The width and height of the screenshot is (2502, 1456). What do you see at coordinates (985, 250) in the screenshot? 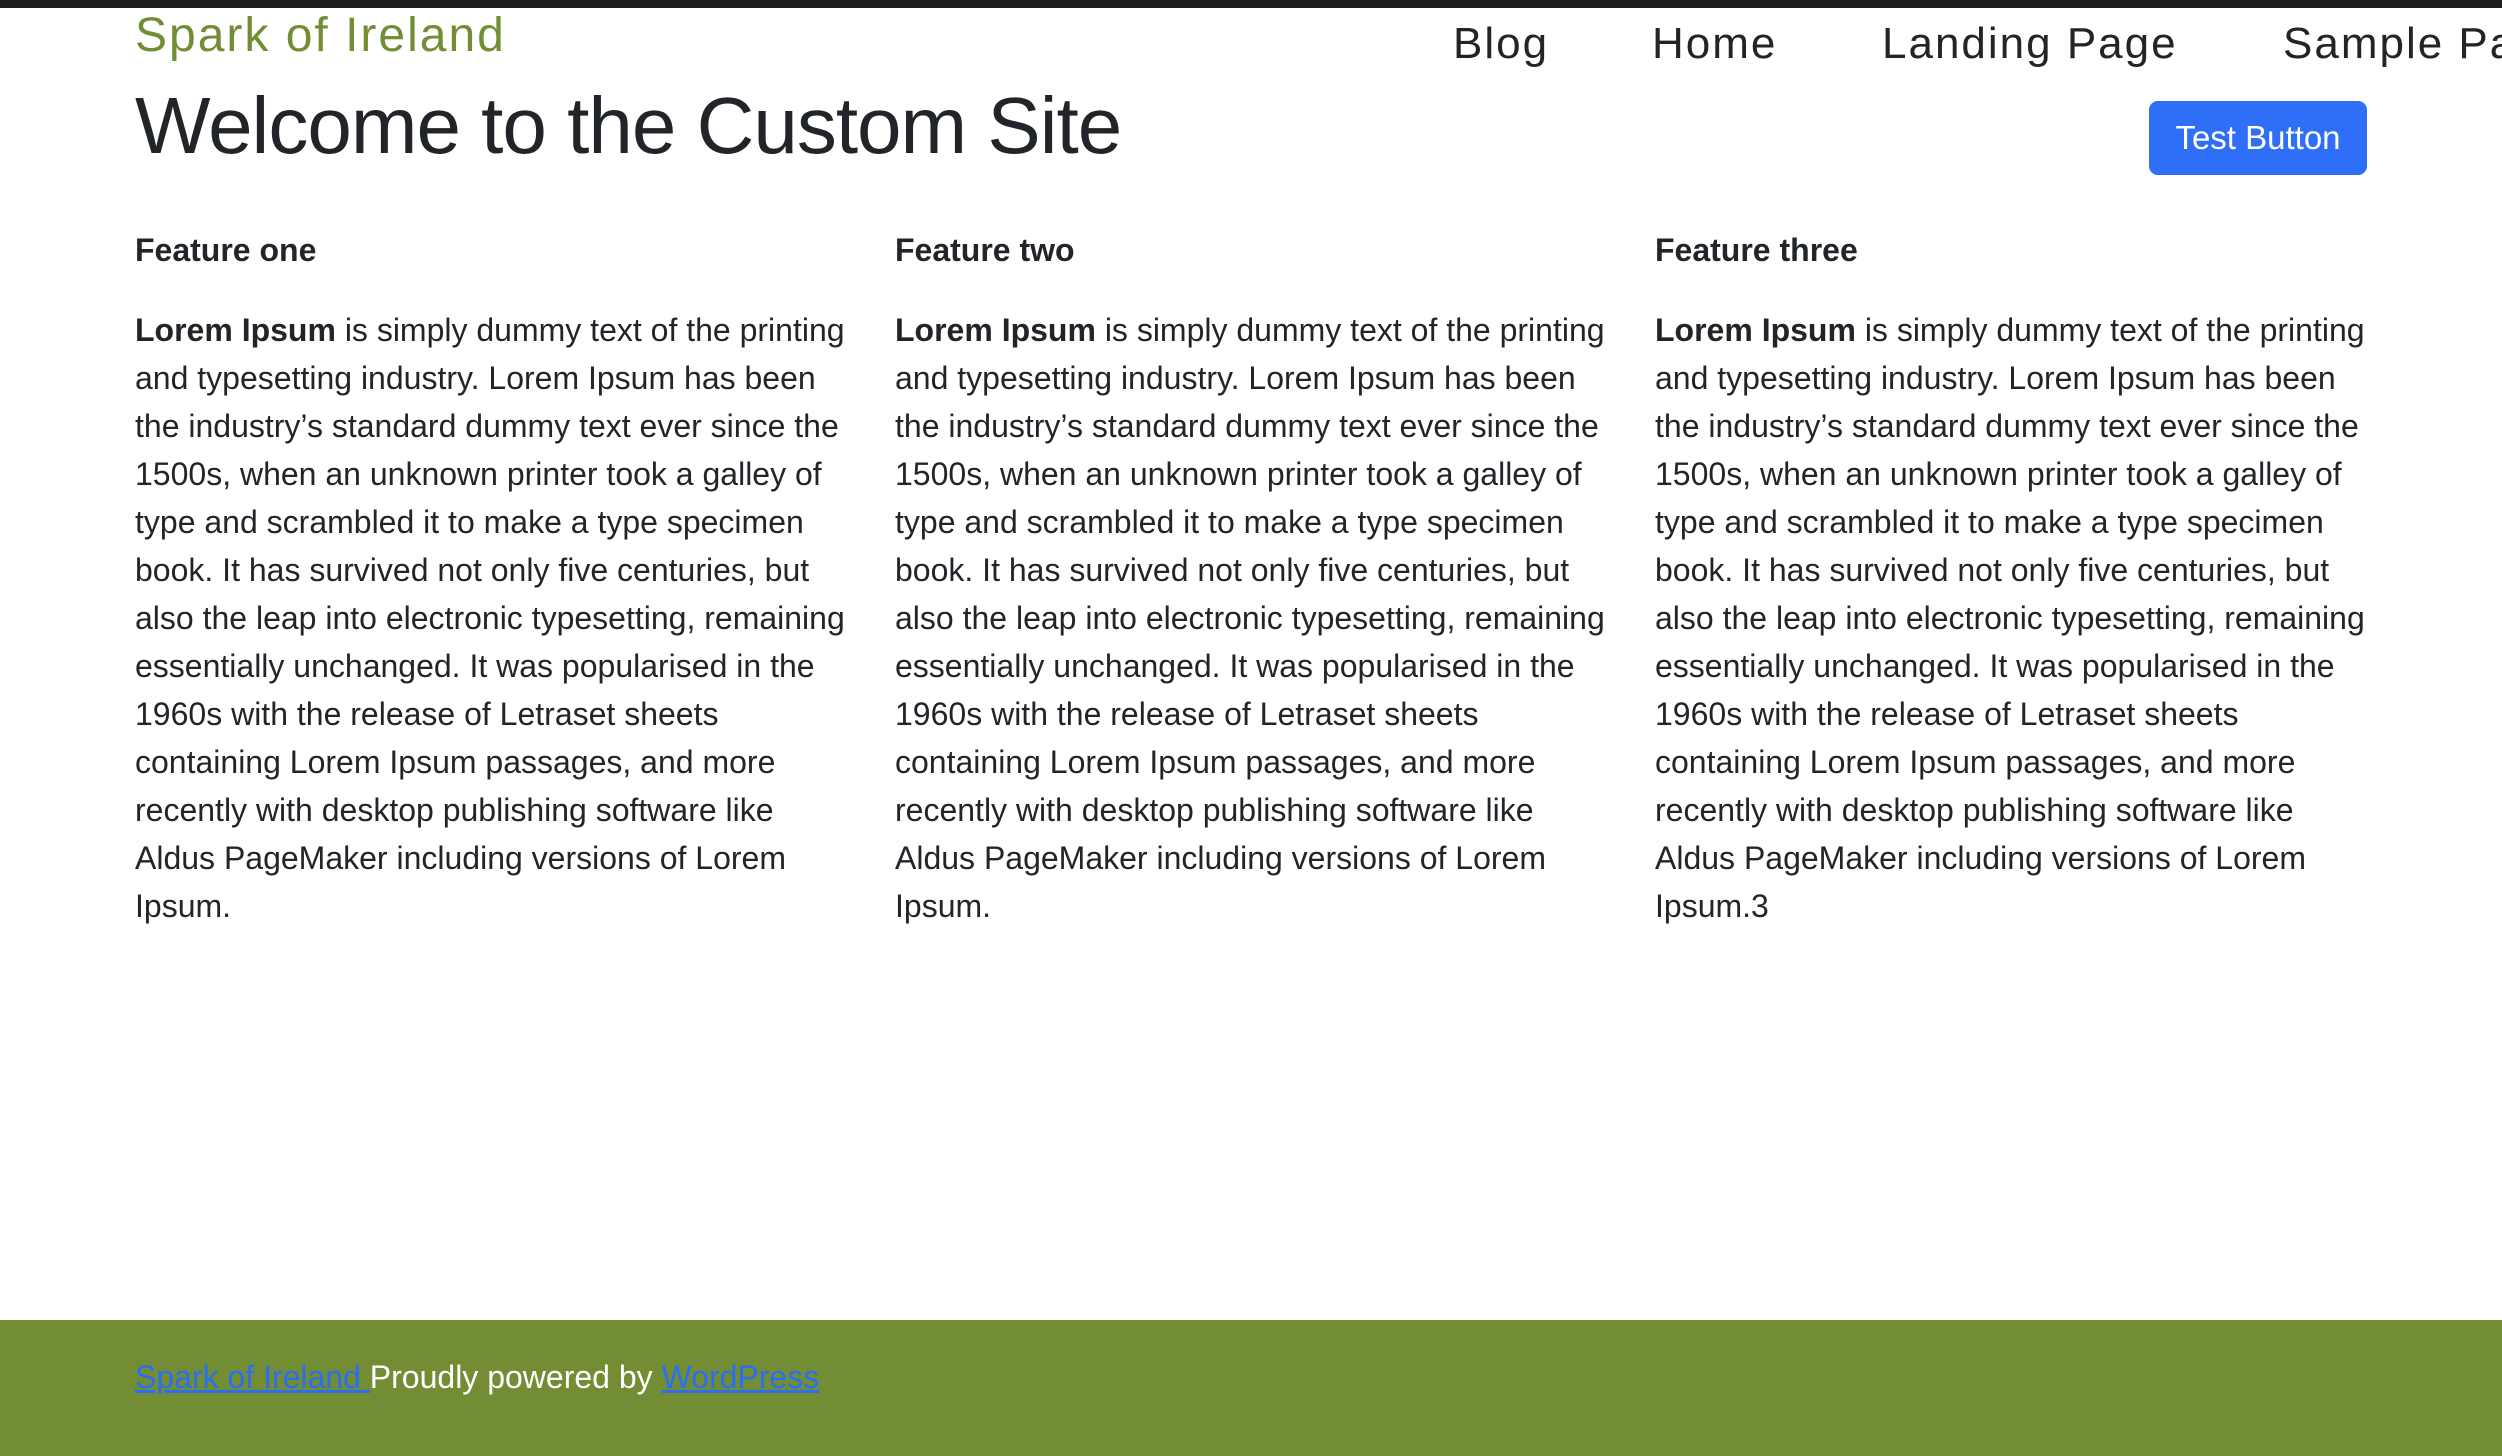
I see `feature-title: Feature two` at bounding box center [985, 250].